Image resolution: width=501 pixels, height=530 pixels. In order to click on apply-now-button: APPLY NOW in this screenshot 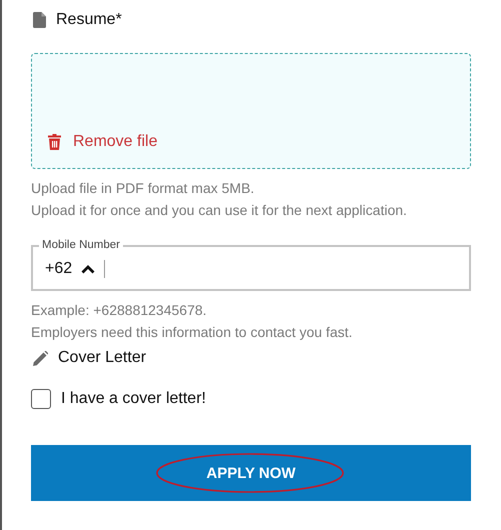, I will do `click(251, 473)`.